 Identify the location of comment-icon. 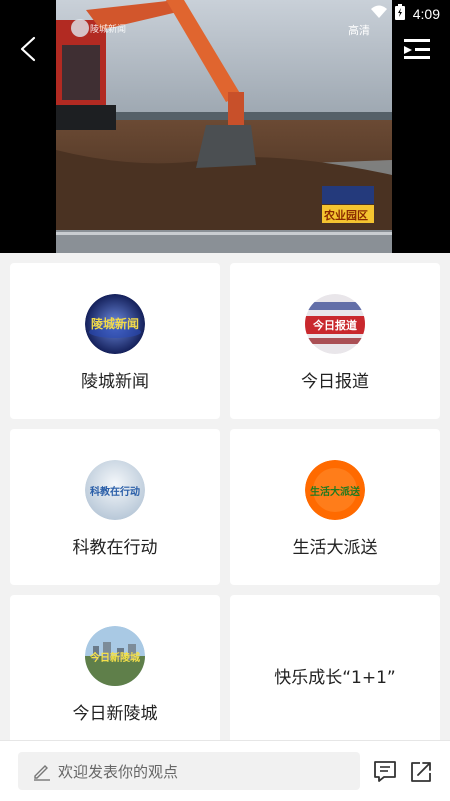
(385, 771).